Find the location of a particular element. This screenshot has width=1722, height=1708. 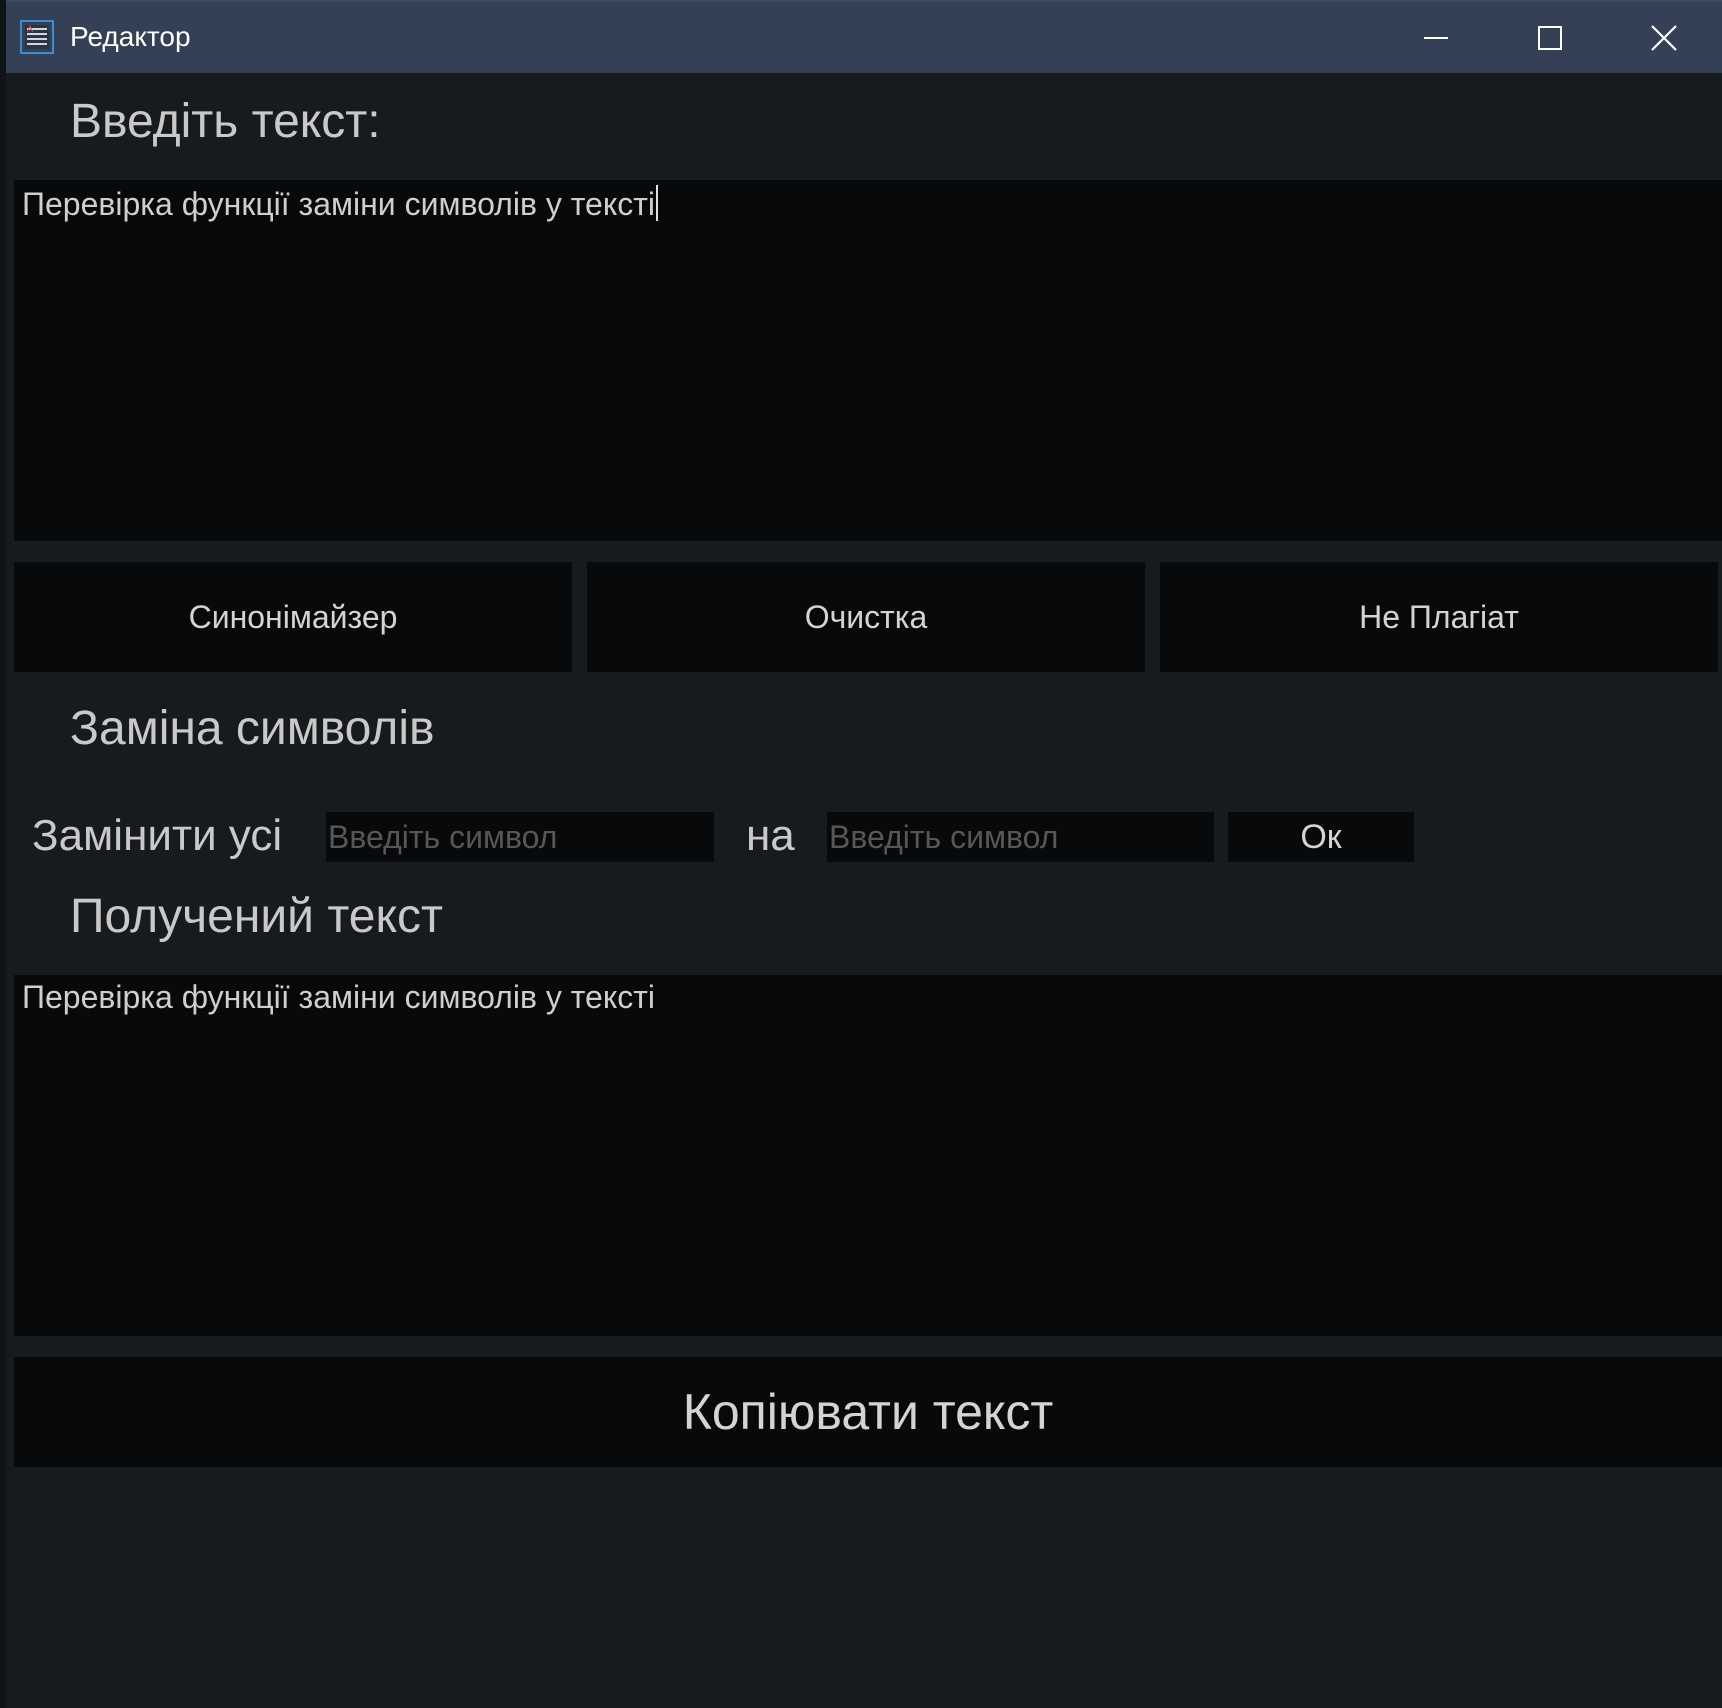

replace-to-label: на is located at coordinates (770, 835).